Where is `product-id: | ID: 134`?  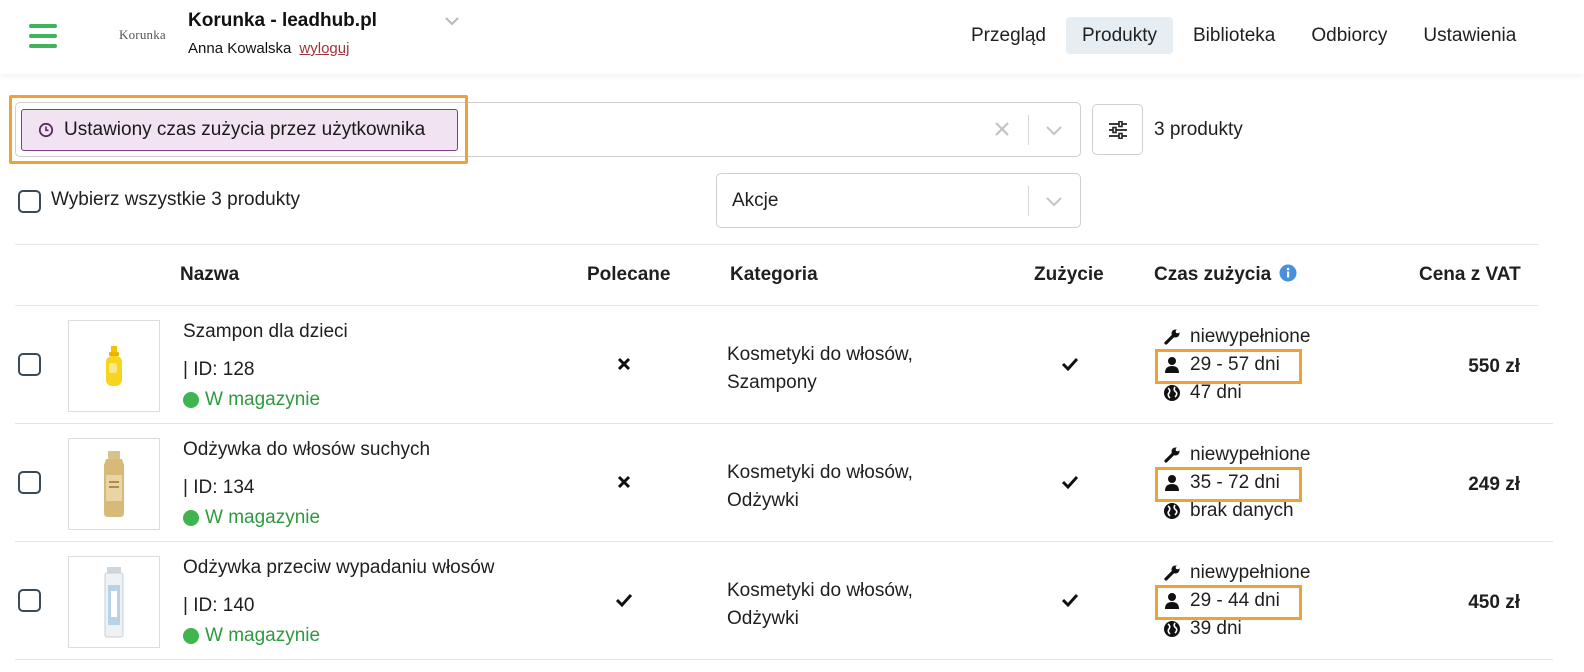 product-id: | ID: 134 is located at coordinates (219, 487).